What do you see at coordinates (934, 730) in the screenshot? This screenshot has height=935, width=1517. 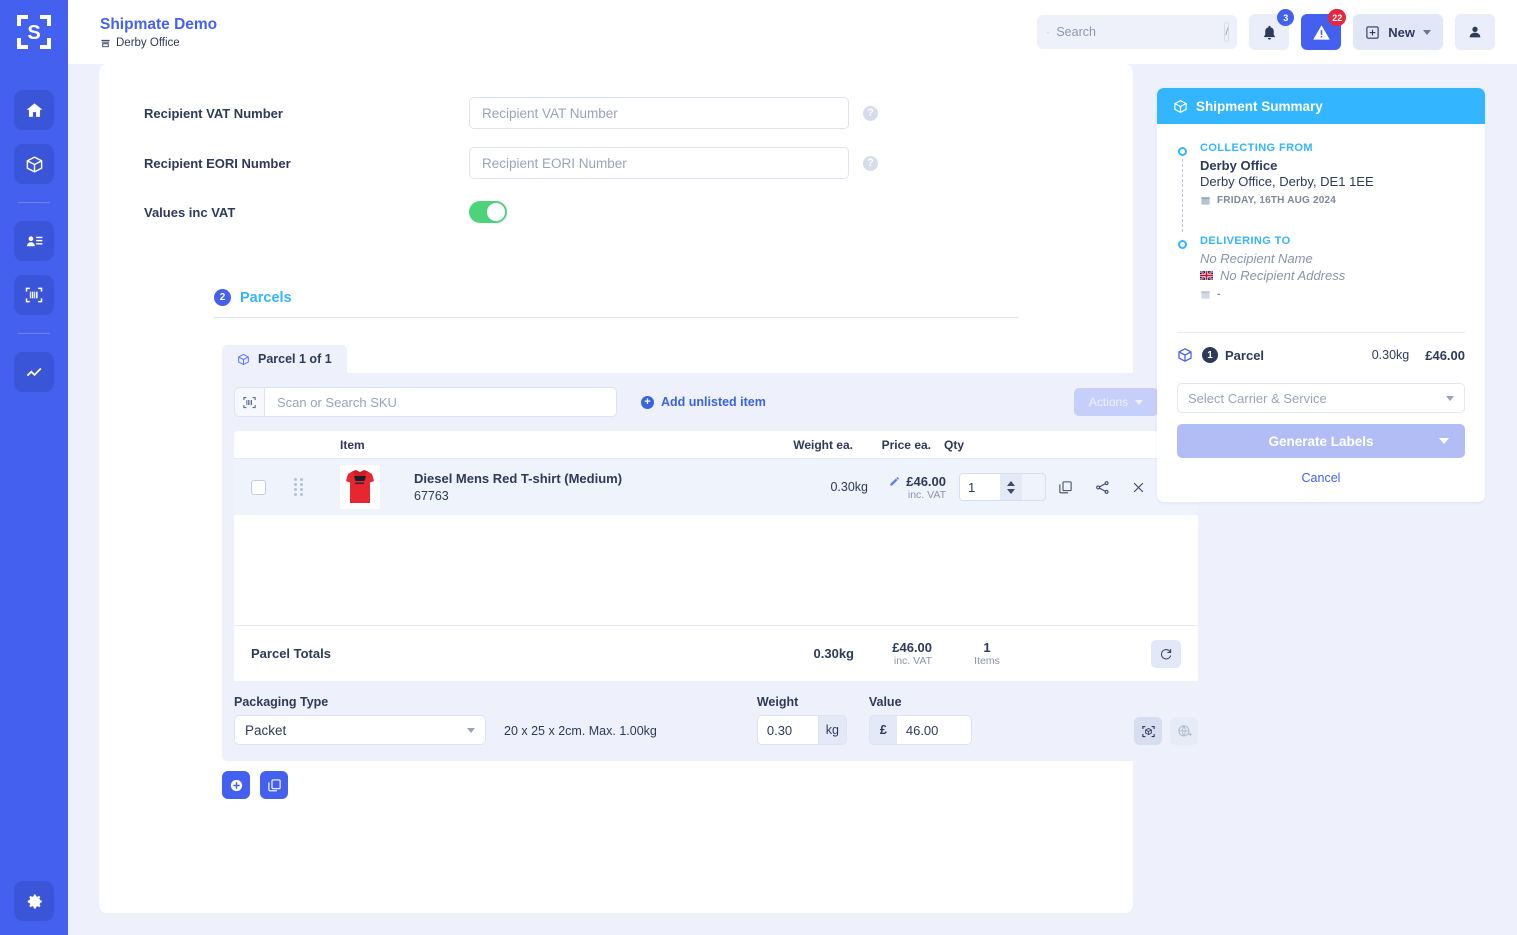 I see `value-input` at bounding box center [934, 730].